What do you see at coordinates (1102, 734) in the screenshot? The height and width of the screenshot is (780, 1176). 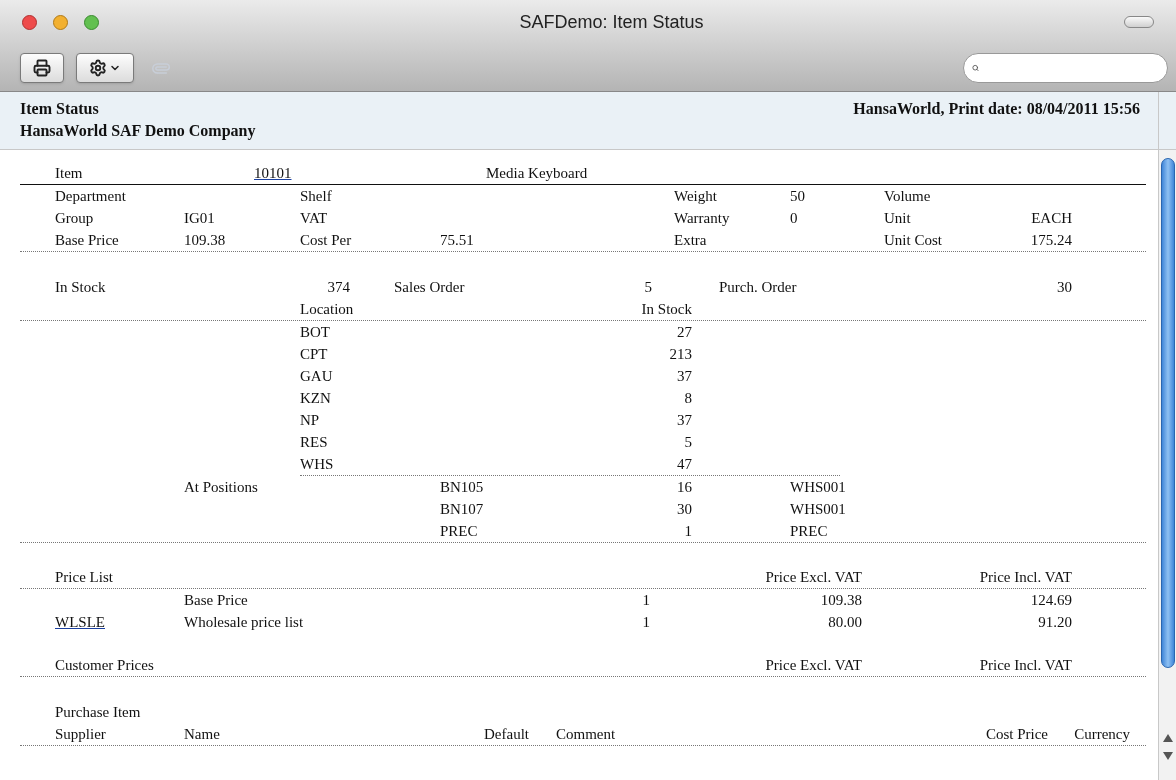 I see `column-header: Currency` at bounding box center [1102, 734].